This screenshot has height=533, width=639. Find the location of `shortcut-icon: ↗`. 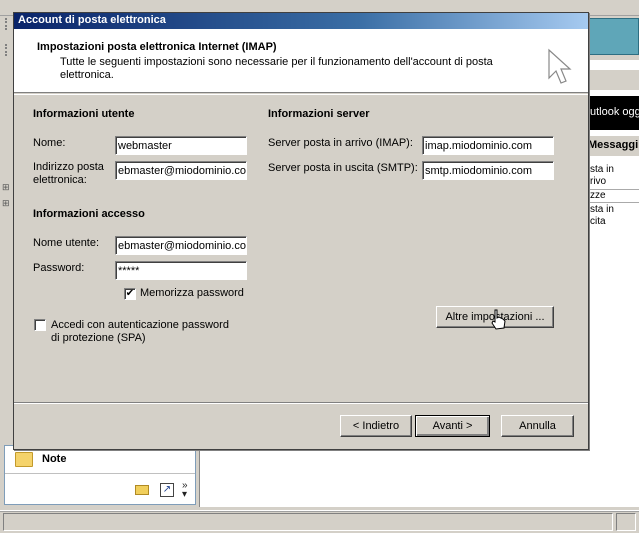

shortcut-icon: ↗ is located at coordinates (167, 490).